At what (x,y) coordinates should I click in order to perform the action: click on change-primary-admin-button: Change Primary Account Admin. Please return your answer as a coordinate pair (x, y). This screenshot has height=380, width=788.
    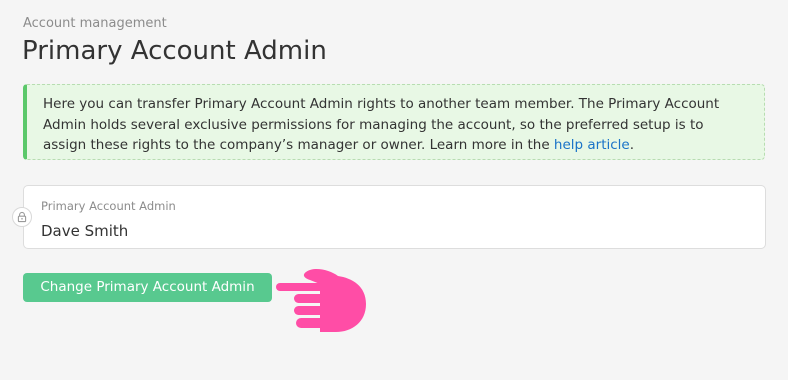
    Looking at the image, I should click on (147, 287).